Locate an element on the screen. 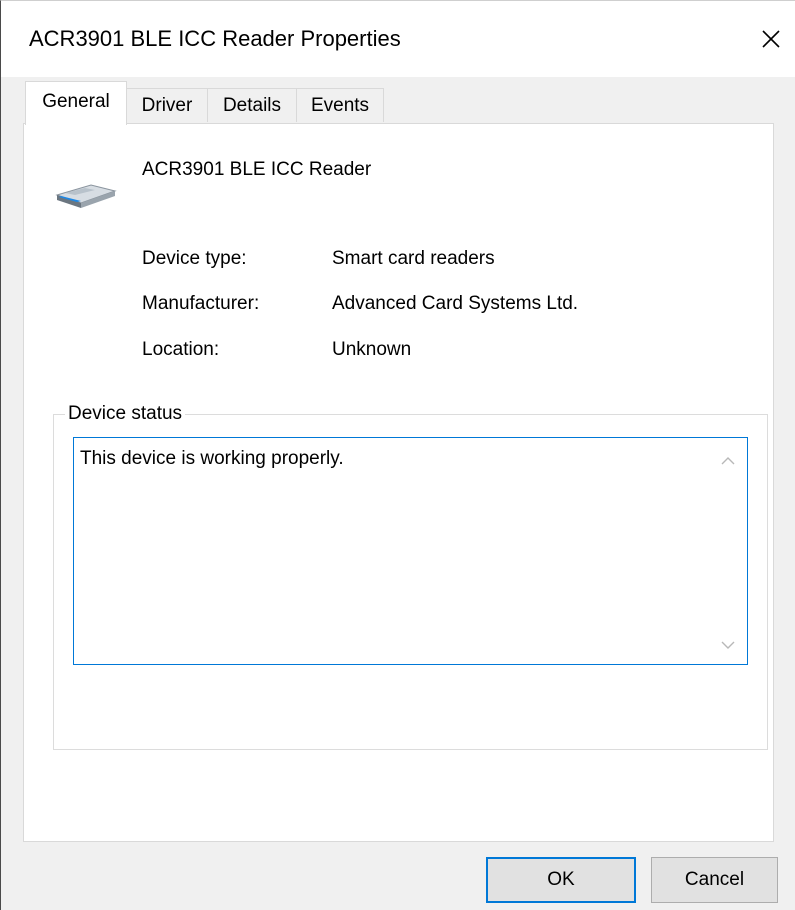 The width and height of the screenshot is (795, 910). close-button is located at coordinates (771, 39).